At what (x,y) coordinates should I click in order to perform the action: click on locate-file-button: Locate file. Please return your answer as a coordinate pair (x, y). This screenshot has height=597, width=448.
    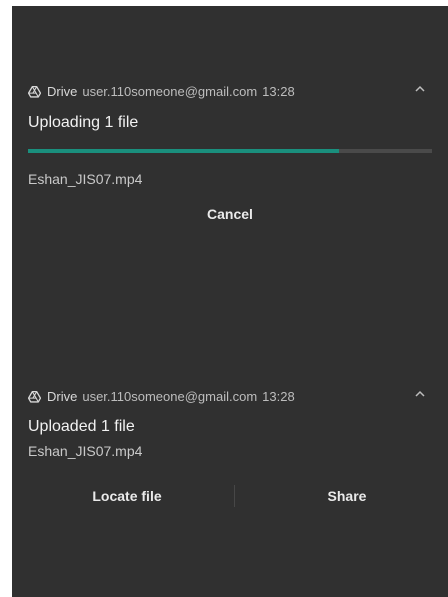
    Looking at the image, I should click on (127, 496).